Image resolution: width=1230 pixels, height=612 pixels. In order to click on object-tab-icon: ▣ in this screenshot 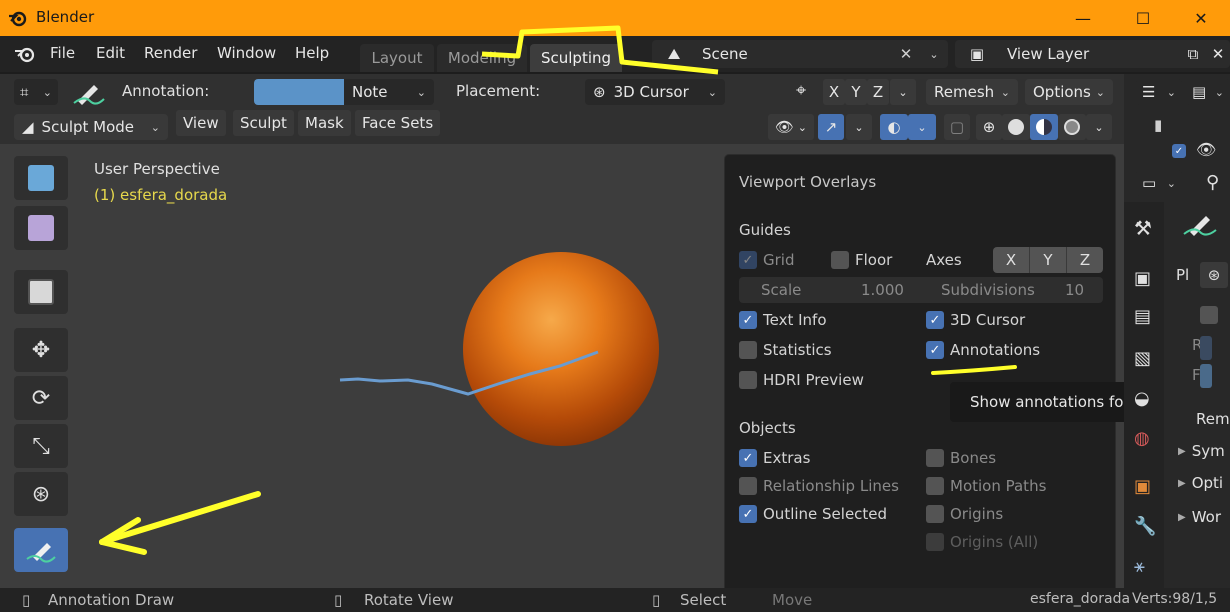, I will do `click(1142, 486)`.